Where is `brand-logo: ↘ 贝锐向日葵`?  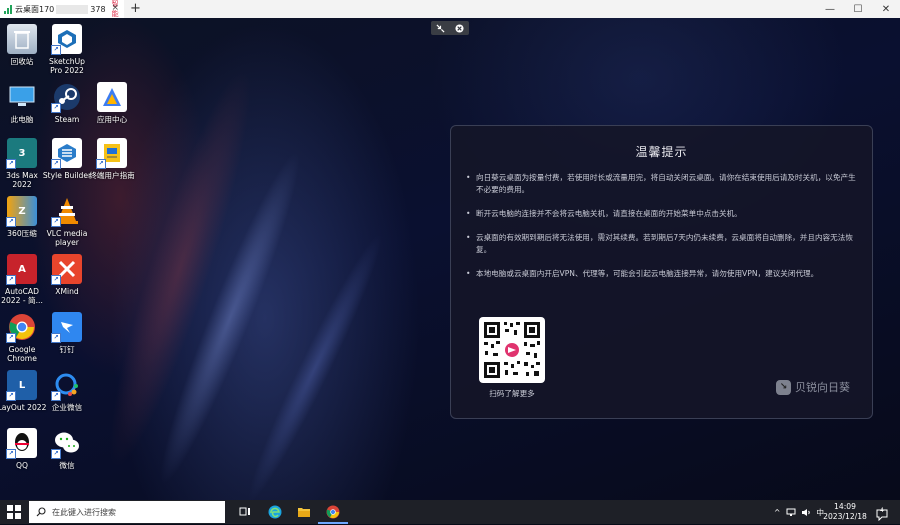
brand-logo: ↘ 贝锐向日葵 is located at coordinates (813, 387).